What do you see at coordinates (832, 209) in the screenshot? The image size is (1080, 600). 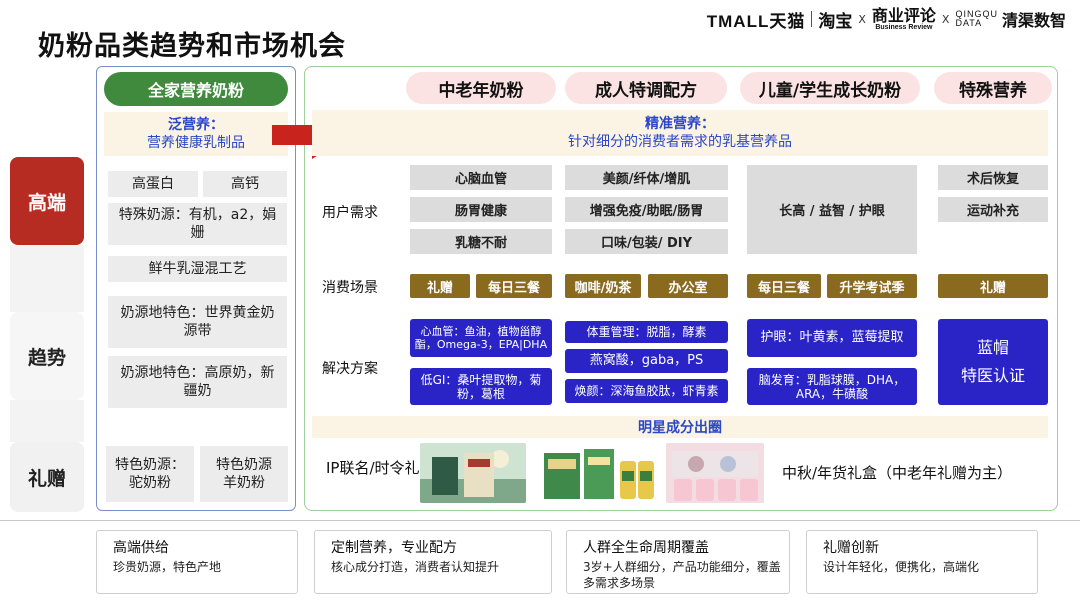 I see `need-item: 长高 / 益智 / 护眼` at bounding box center [832, 209].